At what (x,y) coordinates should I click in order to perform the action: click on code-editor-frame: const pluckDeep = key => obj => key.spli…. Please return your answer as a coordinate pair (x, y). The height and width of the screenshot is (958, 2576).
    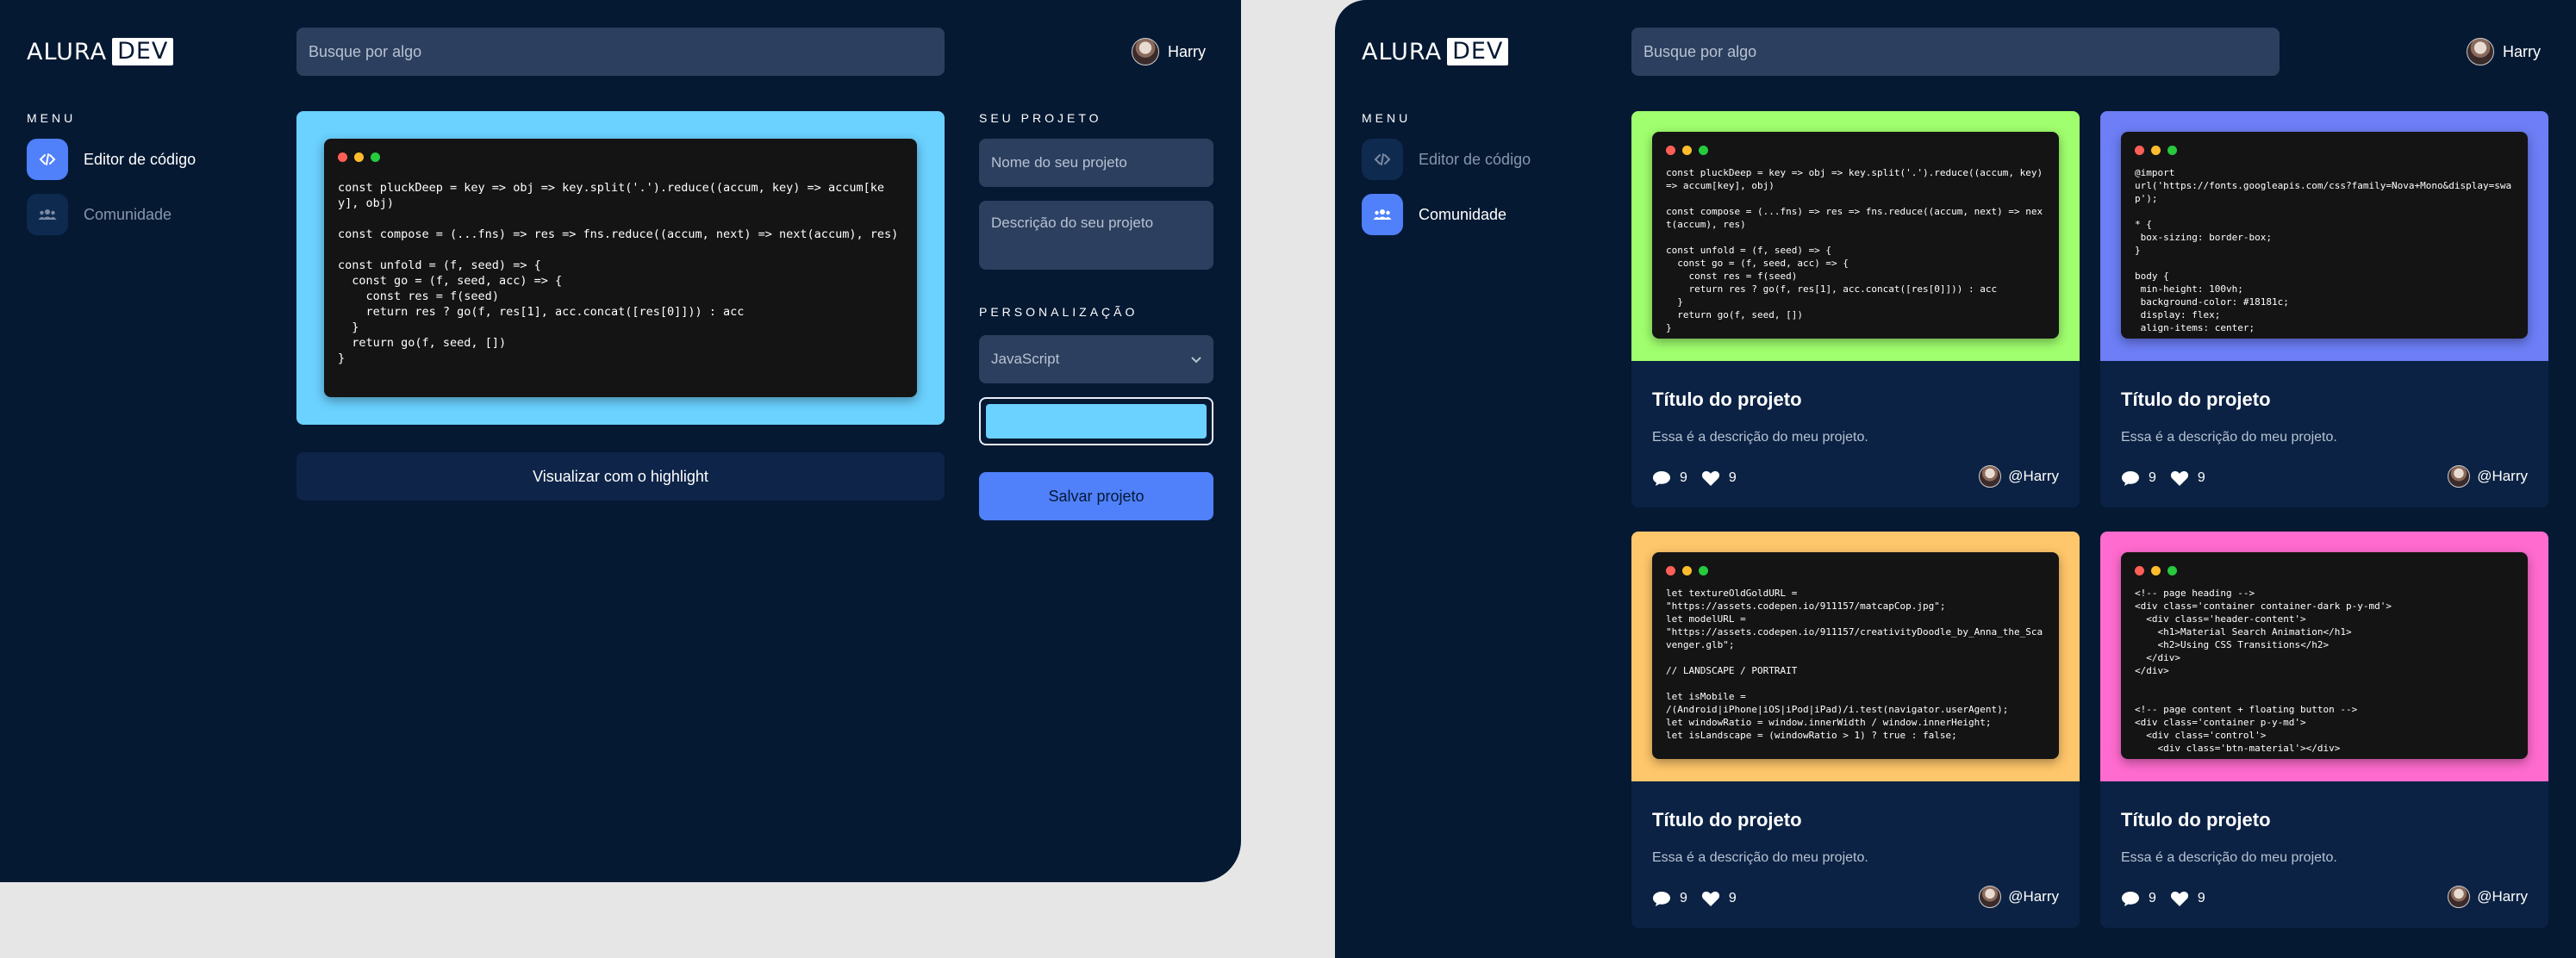
    Looking at the image, I should click on (620, 268).